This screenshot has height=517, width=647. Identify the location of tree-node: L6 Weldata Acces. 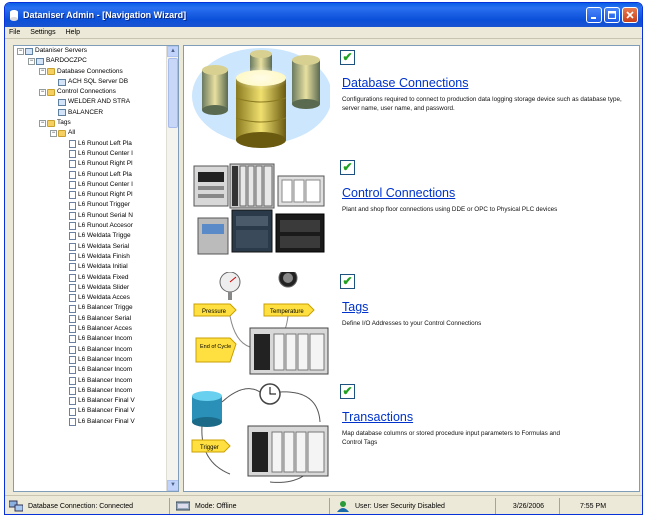
(90, 298).